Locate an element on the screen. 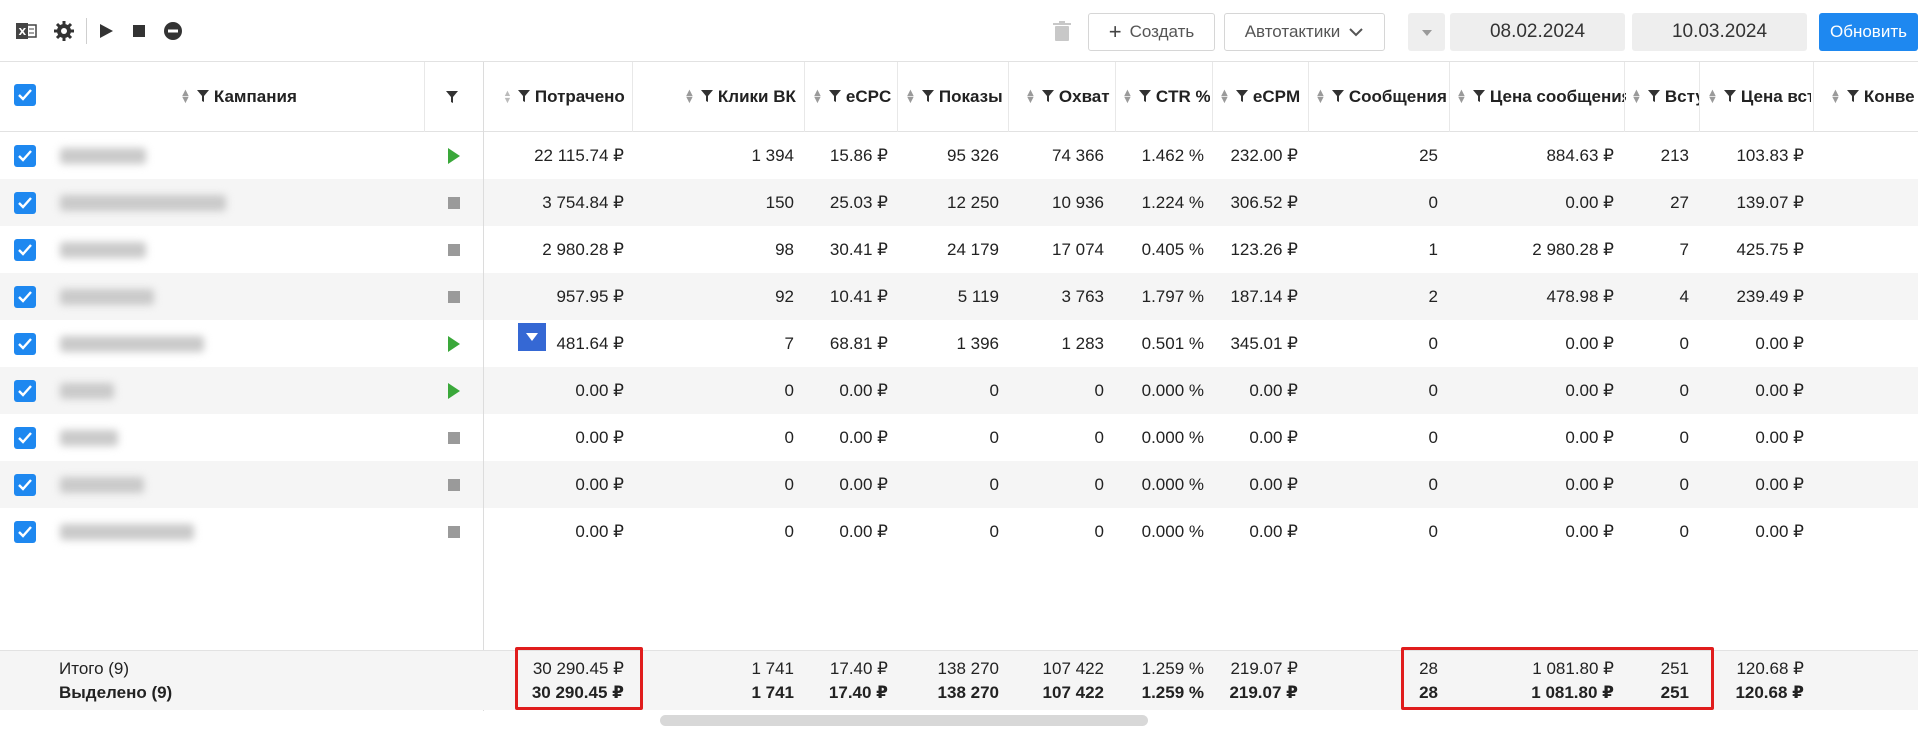  column-header-joins: ▲▼ Всту is located at coordinates (1665, 97).